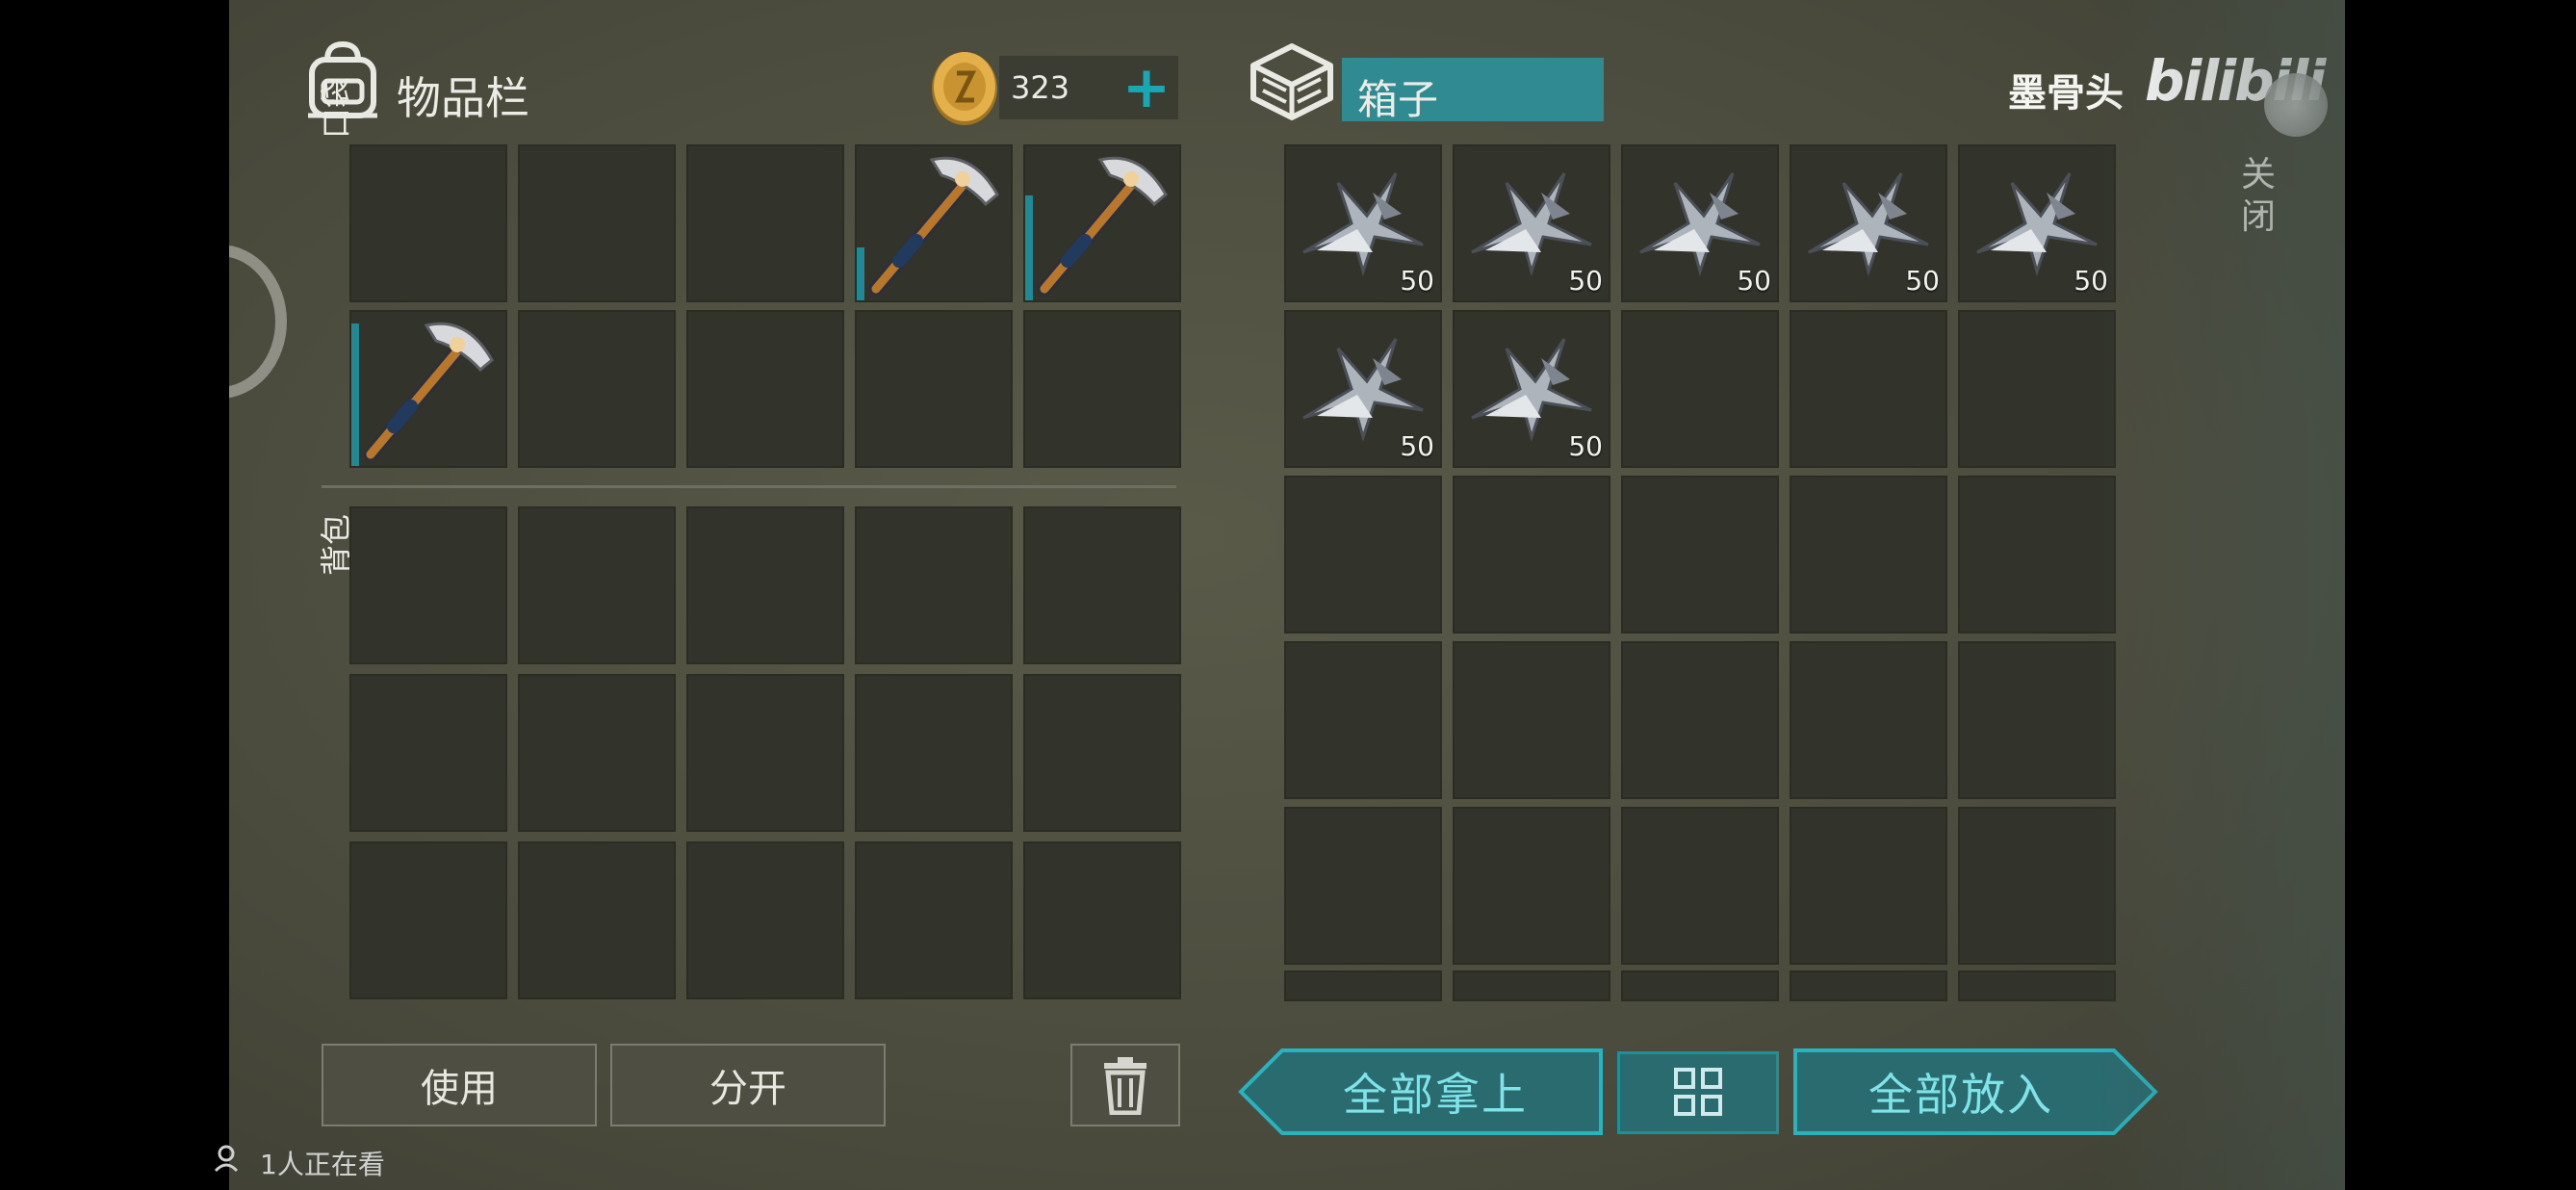 Image resolution: width=2576 pixels, height=1190 pixels. I want to click on container-title: 箱子, so click(1398, 100).